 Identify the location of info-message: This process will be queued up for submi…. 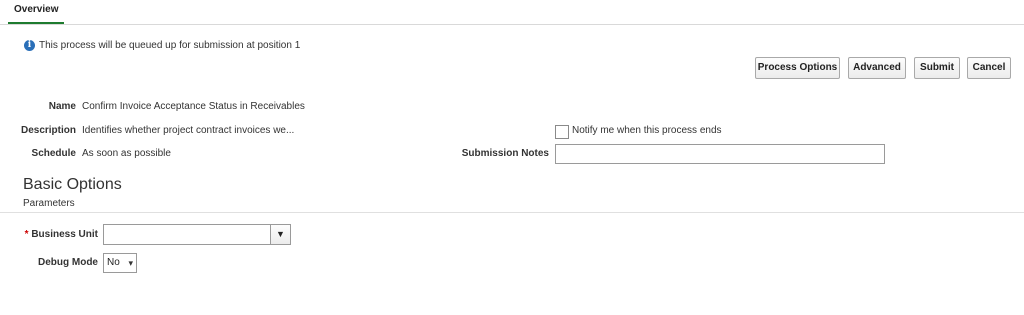
(170, 45).